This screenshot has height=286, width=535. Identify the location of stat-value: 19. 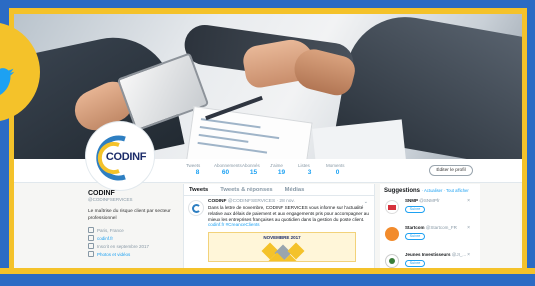
(281, 172).